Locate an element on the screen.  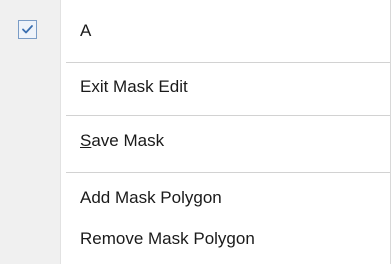
menu-item-label: Exit Mask Edit is located at coordinates (134, 86).